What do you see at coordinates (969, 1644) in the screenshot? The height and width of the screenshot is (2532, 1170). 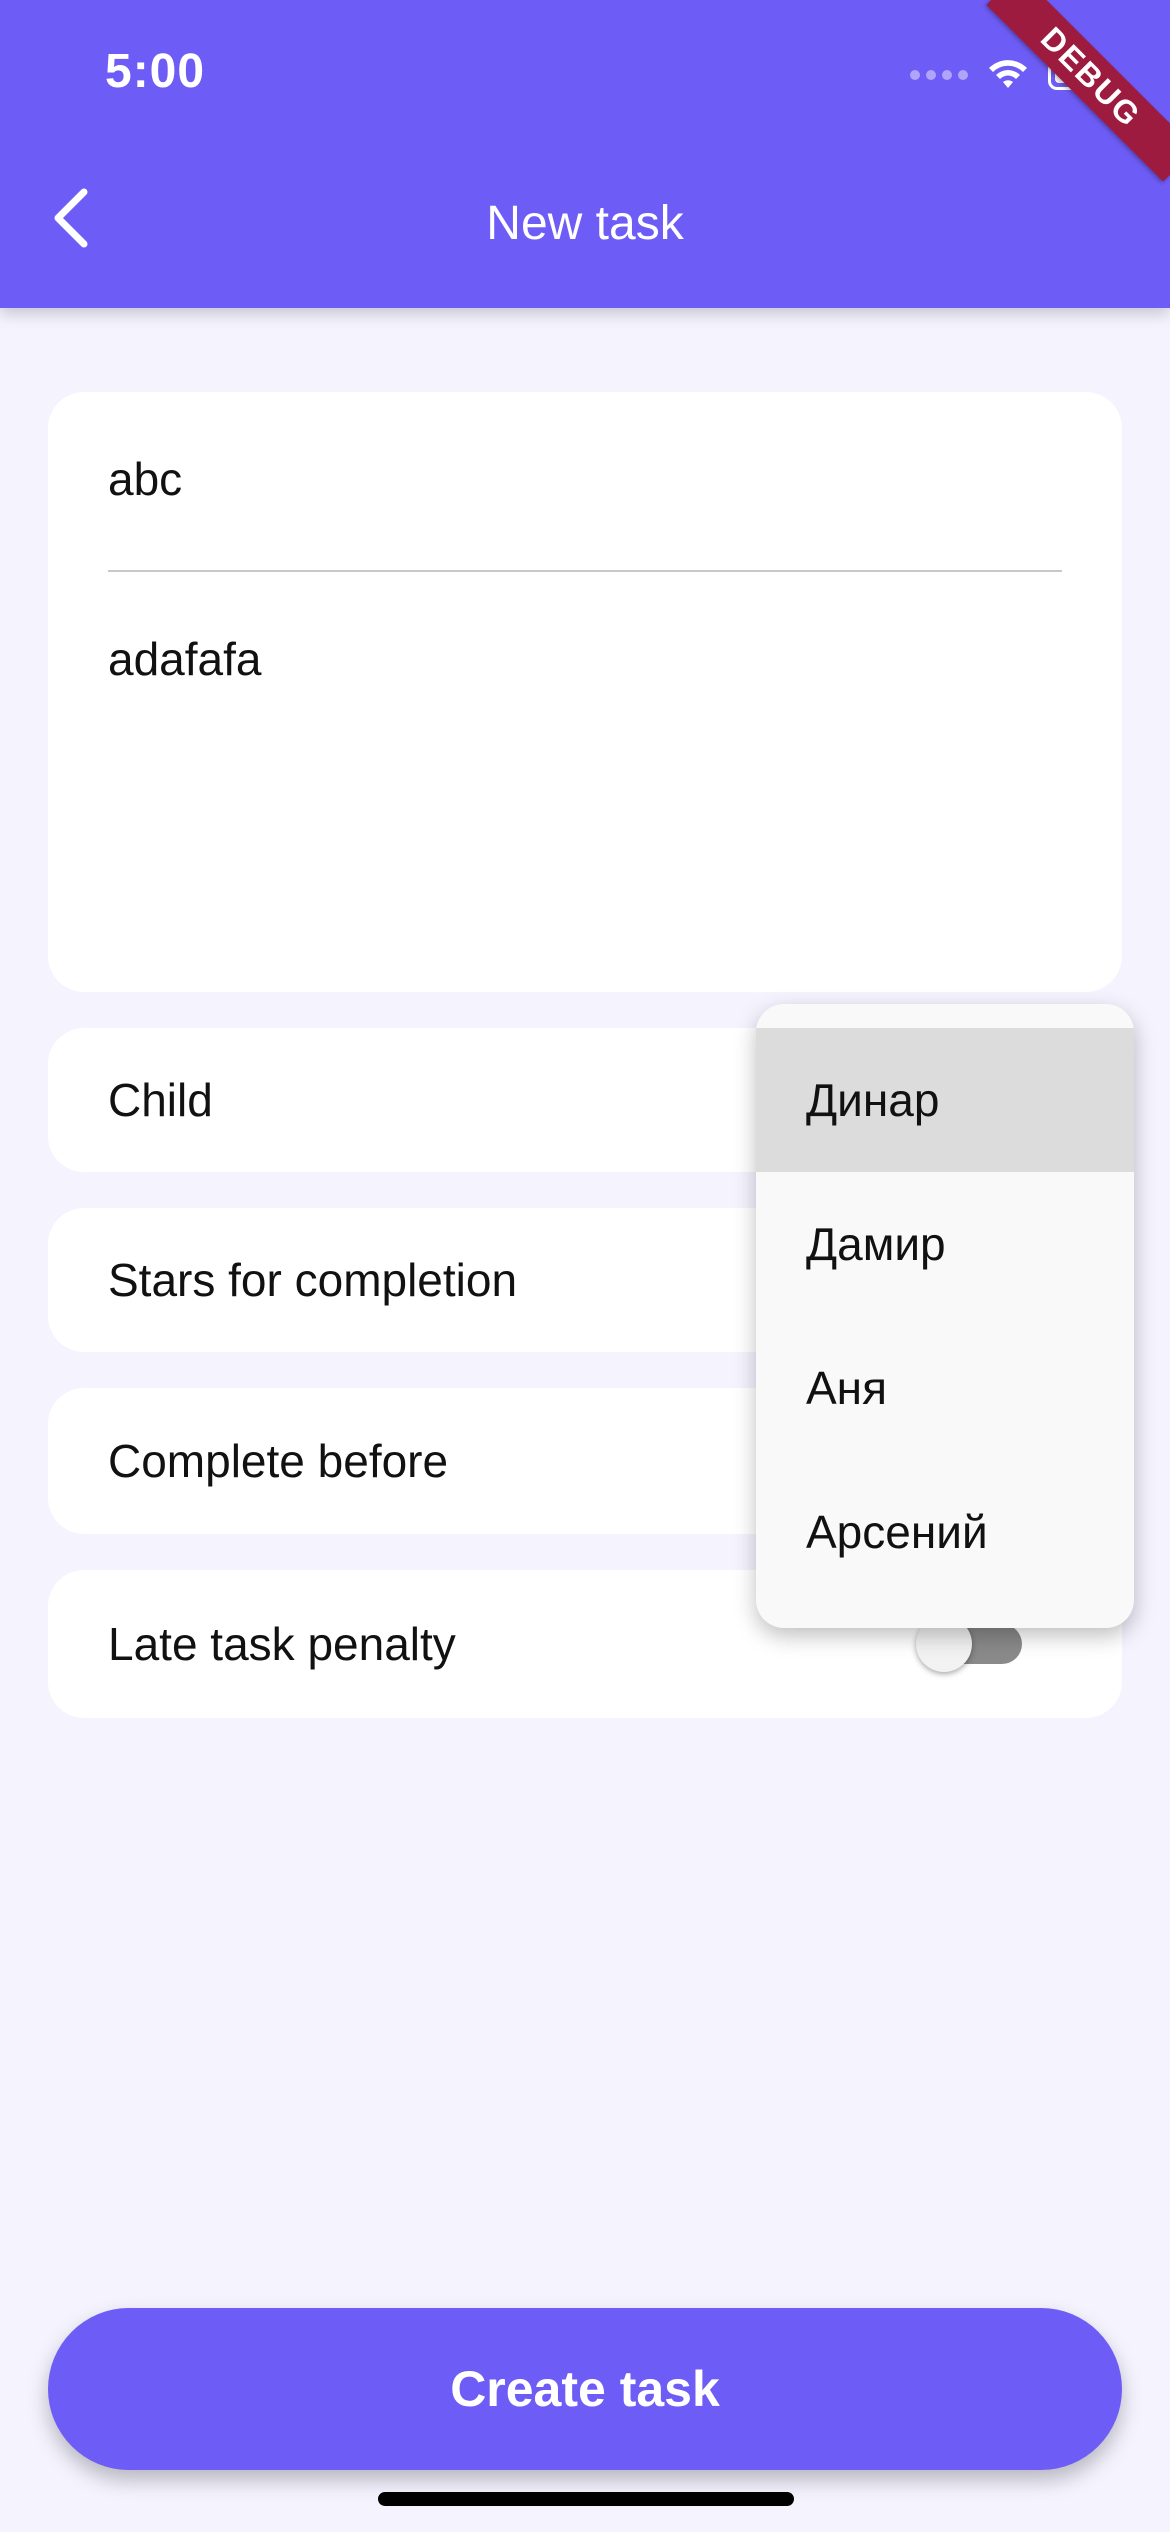 I see `late-penalty-toggle` at bounding box center [969, 1644].